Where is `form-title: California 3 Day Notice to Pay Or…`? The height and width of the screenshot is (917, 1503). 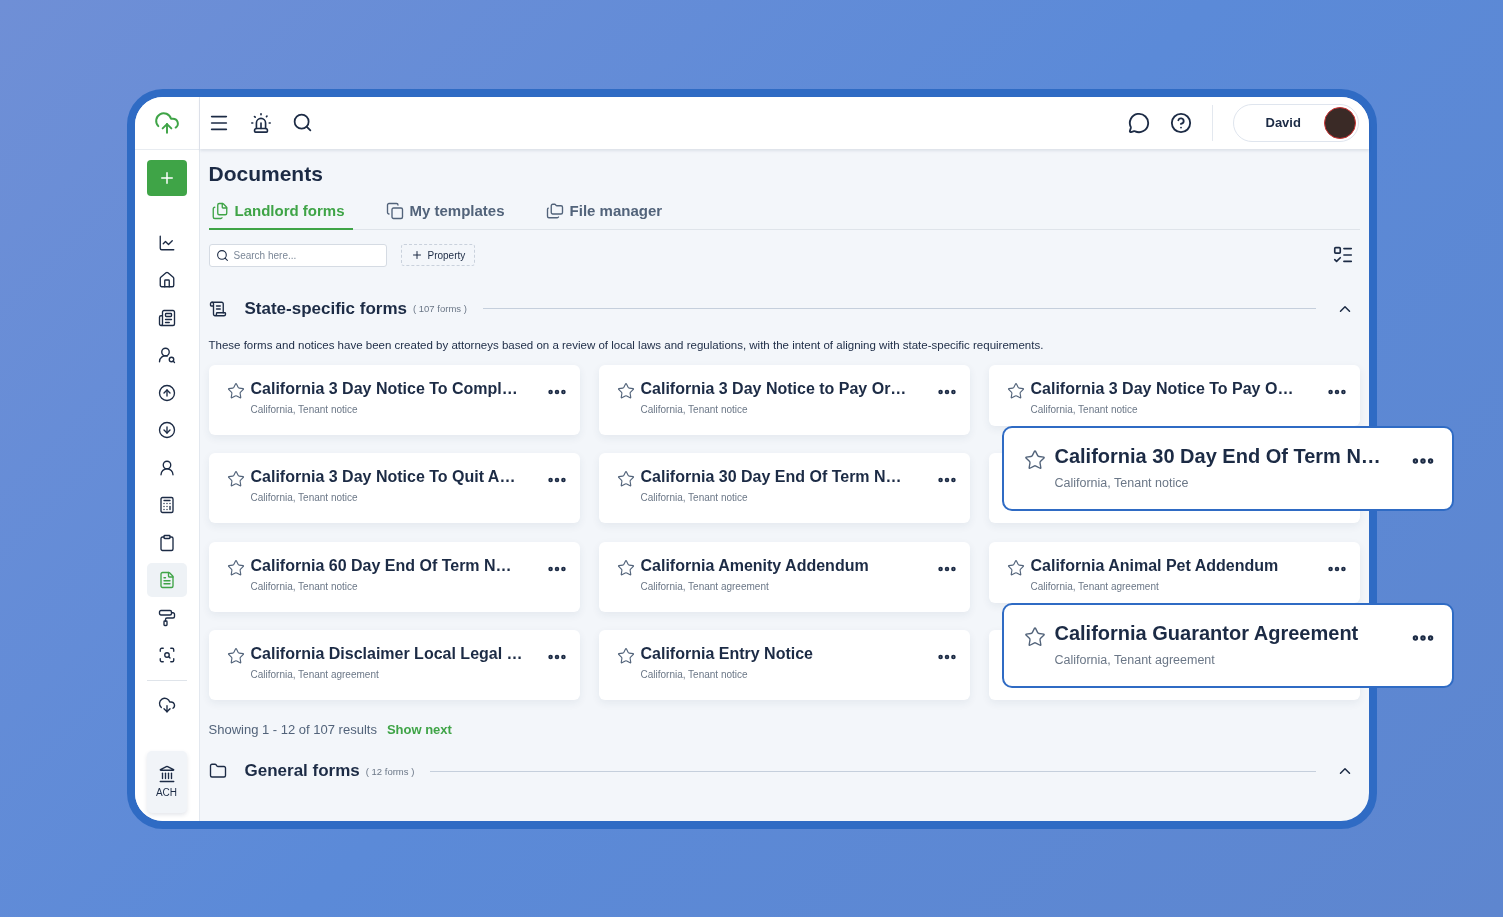 form-title: California 3 Day Notice to Pay Or… is located at coordinates (785, 388).